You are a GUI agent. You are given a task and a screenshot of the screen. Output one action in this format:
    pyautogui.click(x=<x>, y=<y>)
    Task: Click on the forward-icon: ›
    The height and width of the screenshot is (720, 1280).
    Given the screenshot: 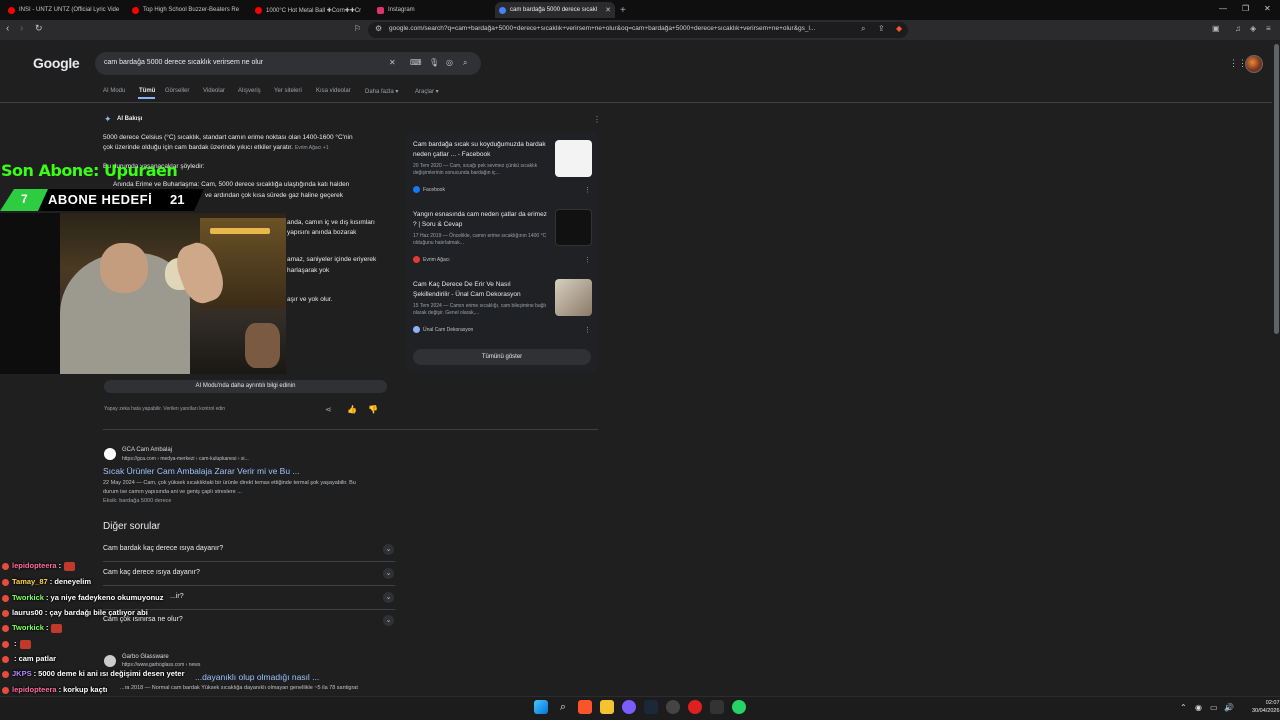 What is the action you would take?
    pyautogui.click(x=21, y=28)
    